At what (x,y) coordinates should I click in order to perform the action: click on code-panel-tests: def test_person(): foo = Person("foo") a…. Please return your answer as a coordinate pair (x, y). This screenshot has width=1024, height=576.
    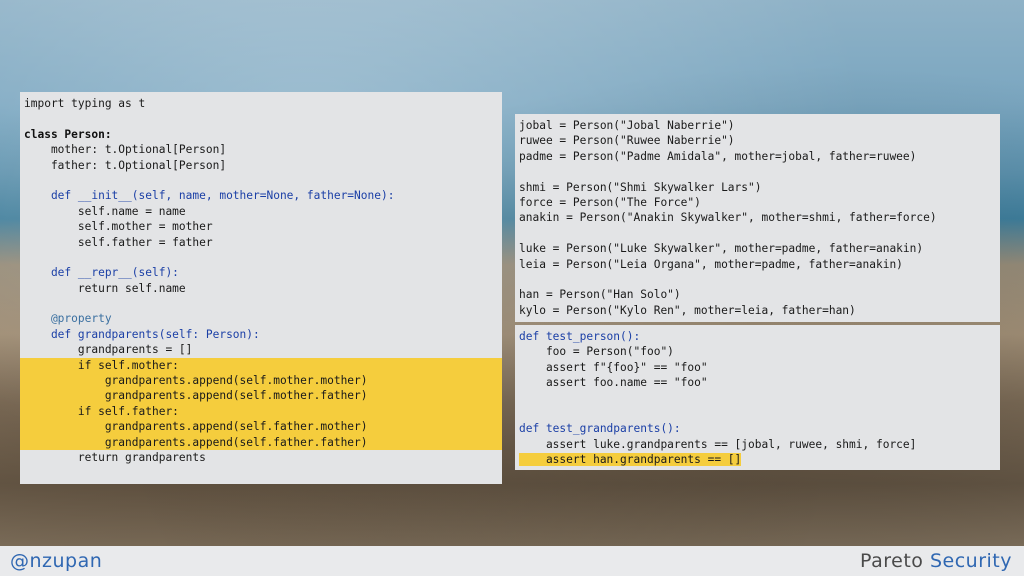
    Looking at the image, I should click on (757, 397).